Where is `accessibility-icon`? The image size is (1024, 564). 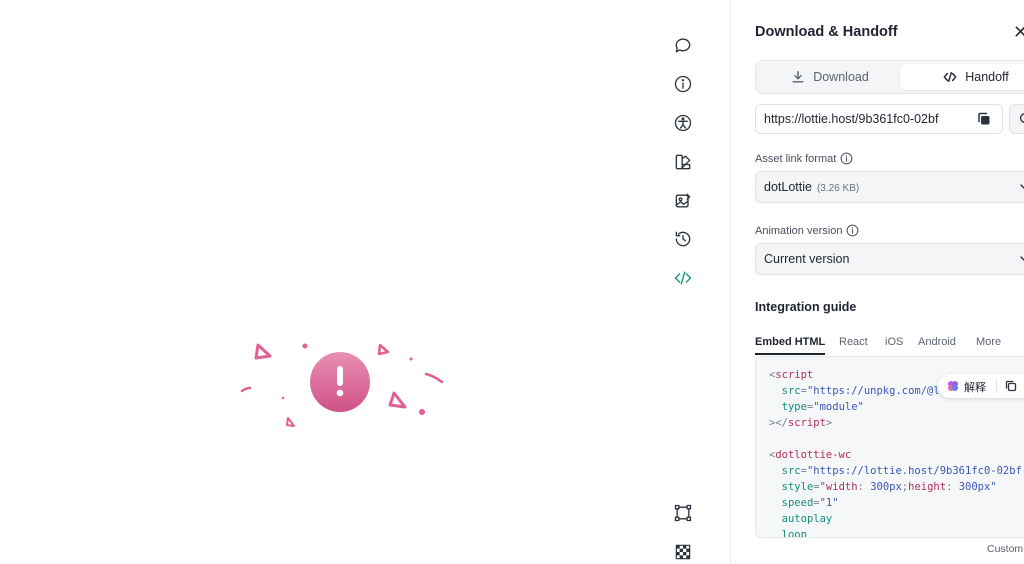 accessibility-icon is located at coordinates (683, 123).